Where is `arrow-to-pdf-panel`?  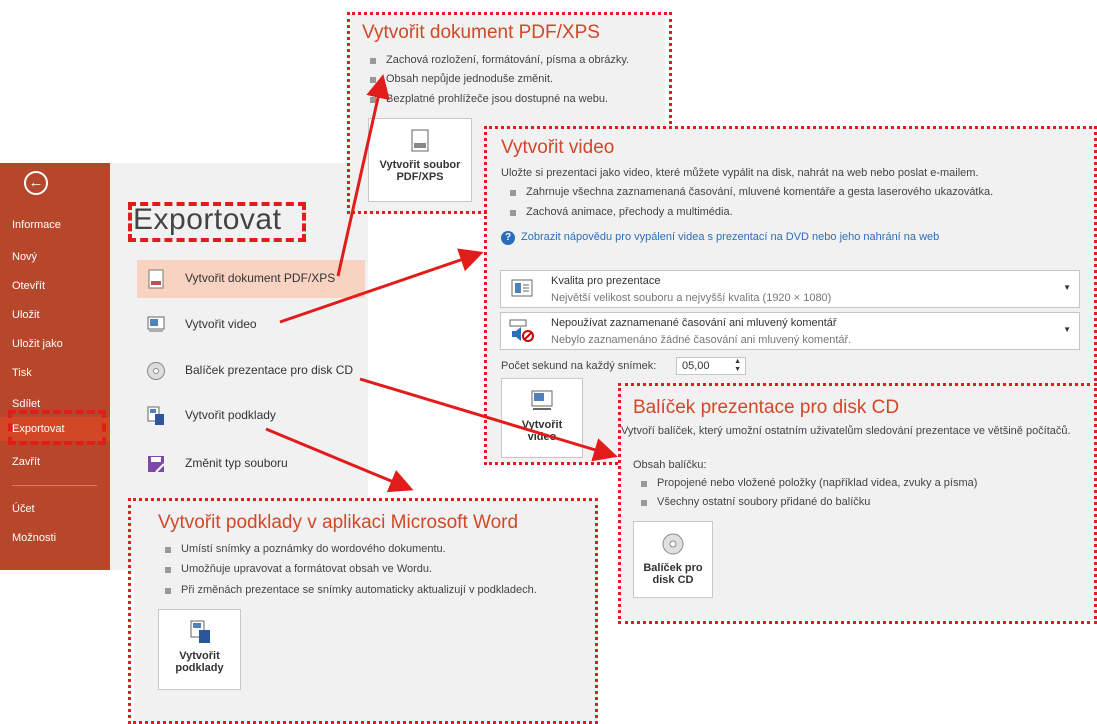 arrow-to-pdf-panel is located at coordinates (363, 175).